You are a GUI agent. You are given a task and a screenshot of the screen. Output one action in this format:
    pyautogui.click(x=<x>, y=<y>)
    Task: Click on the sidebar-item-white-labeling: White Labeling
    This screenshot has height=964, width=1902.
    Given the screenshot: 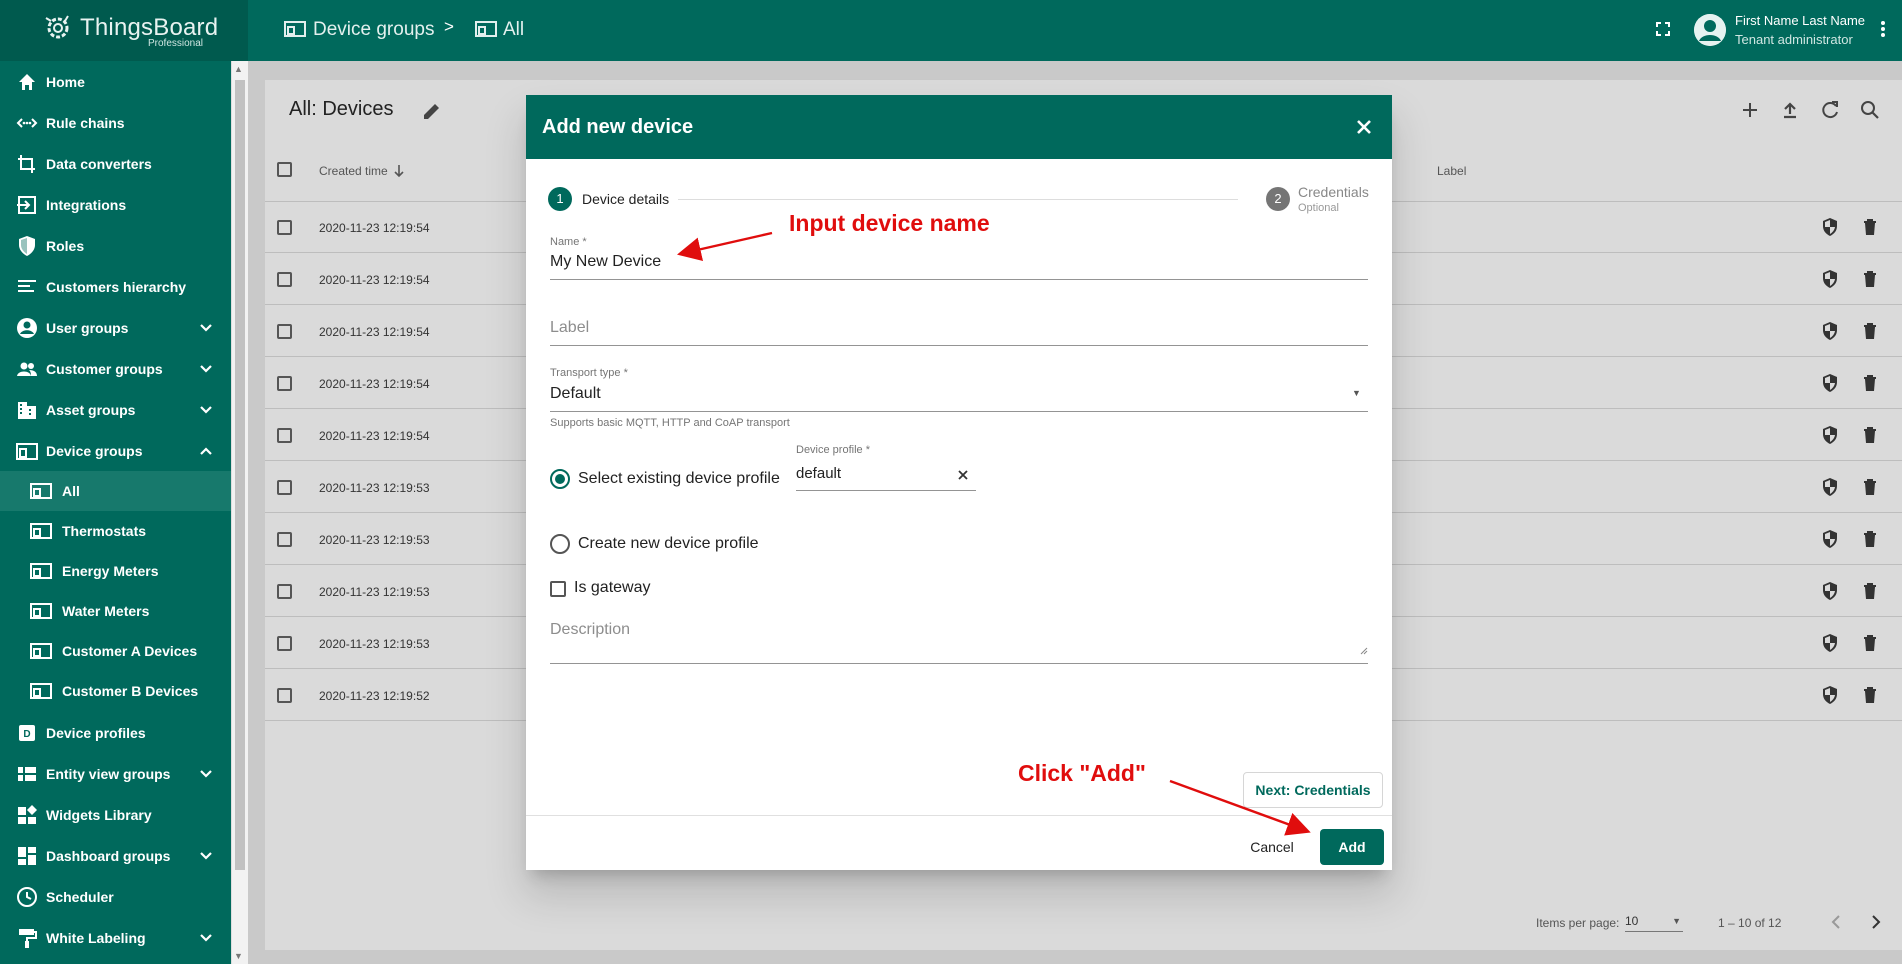 What is the action you would take?
    pyautogui.click(x=115, y=937)
    